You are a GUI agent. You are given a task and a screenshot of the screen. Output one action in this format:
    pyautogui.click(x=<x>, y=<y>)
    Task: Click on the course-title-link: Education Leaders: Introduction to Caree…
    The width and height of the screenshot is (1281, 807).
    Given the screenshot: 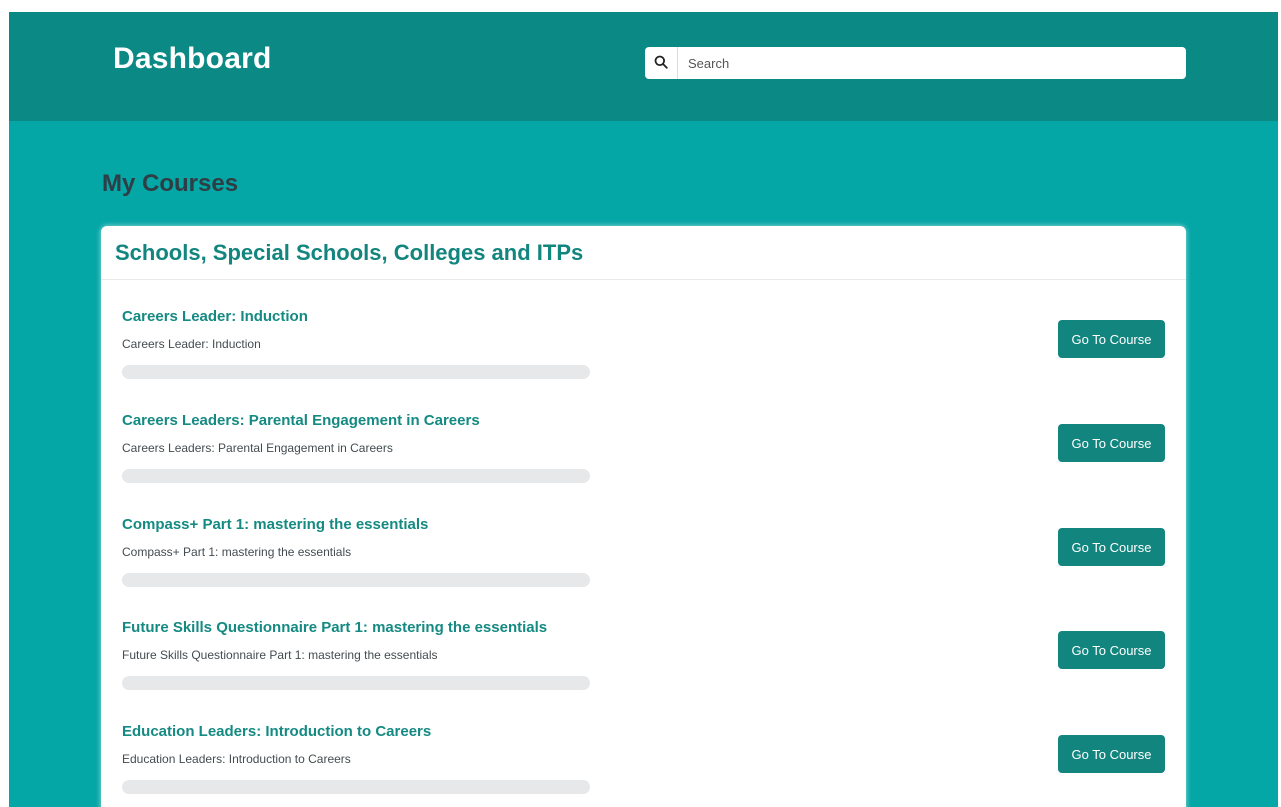 What is the action you would take?
    pyautogui.click(x=276, y=731)
    